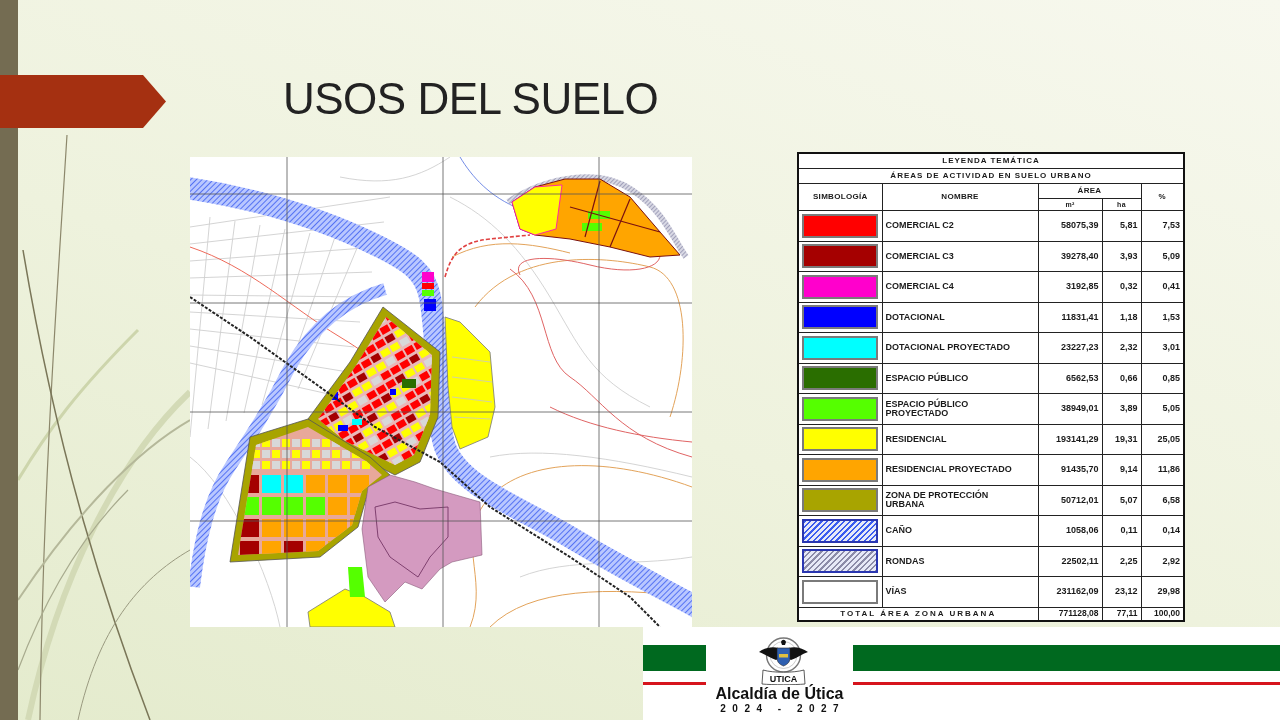 Image resolution: width=1280 pixels, height=720 pixels. I want to click on area-value: 58075,39, so click(1070, 225).